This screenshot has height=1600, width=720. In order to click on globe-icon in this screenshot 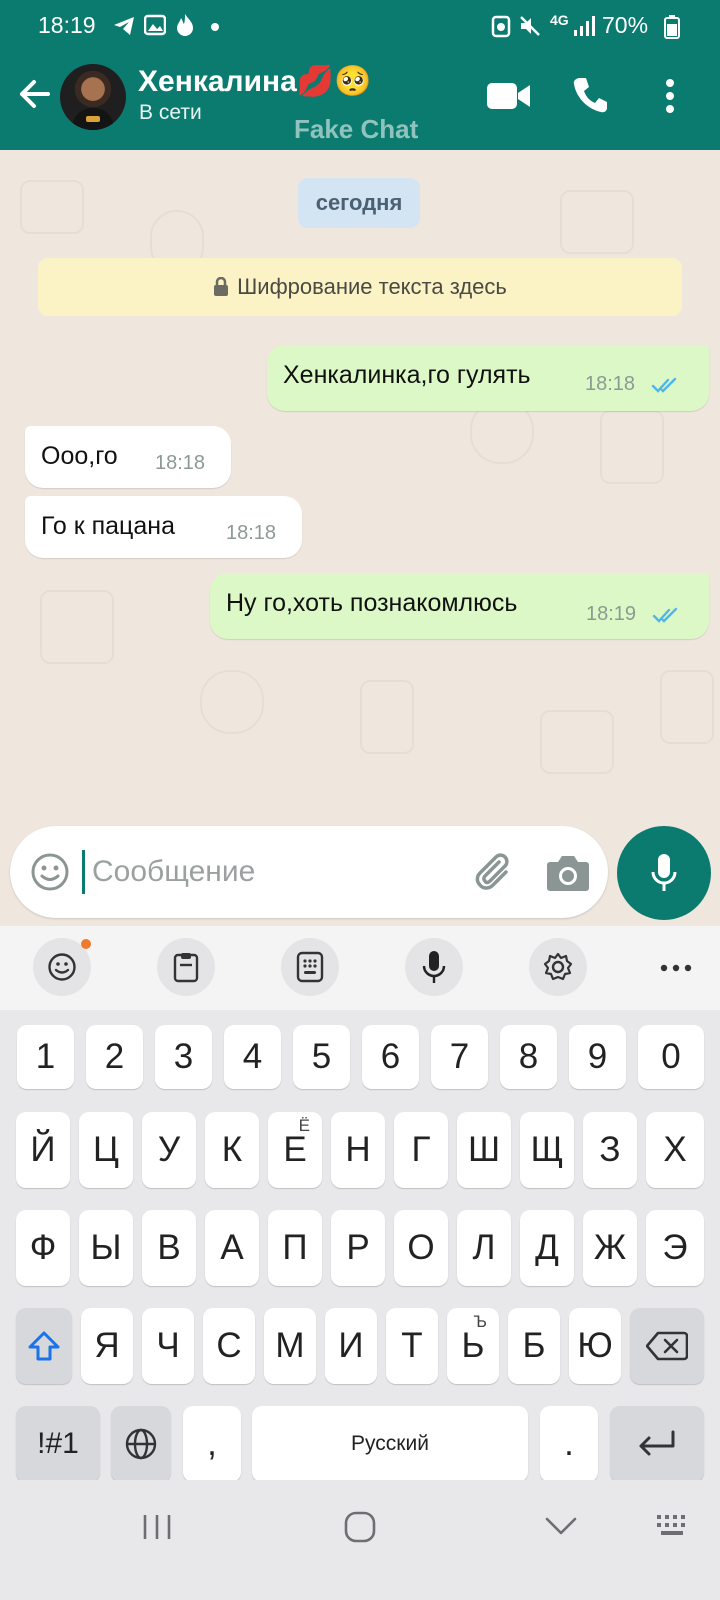, I will do `click(141, 1444)`.